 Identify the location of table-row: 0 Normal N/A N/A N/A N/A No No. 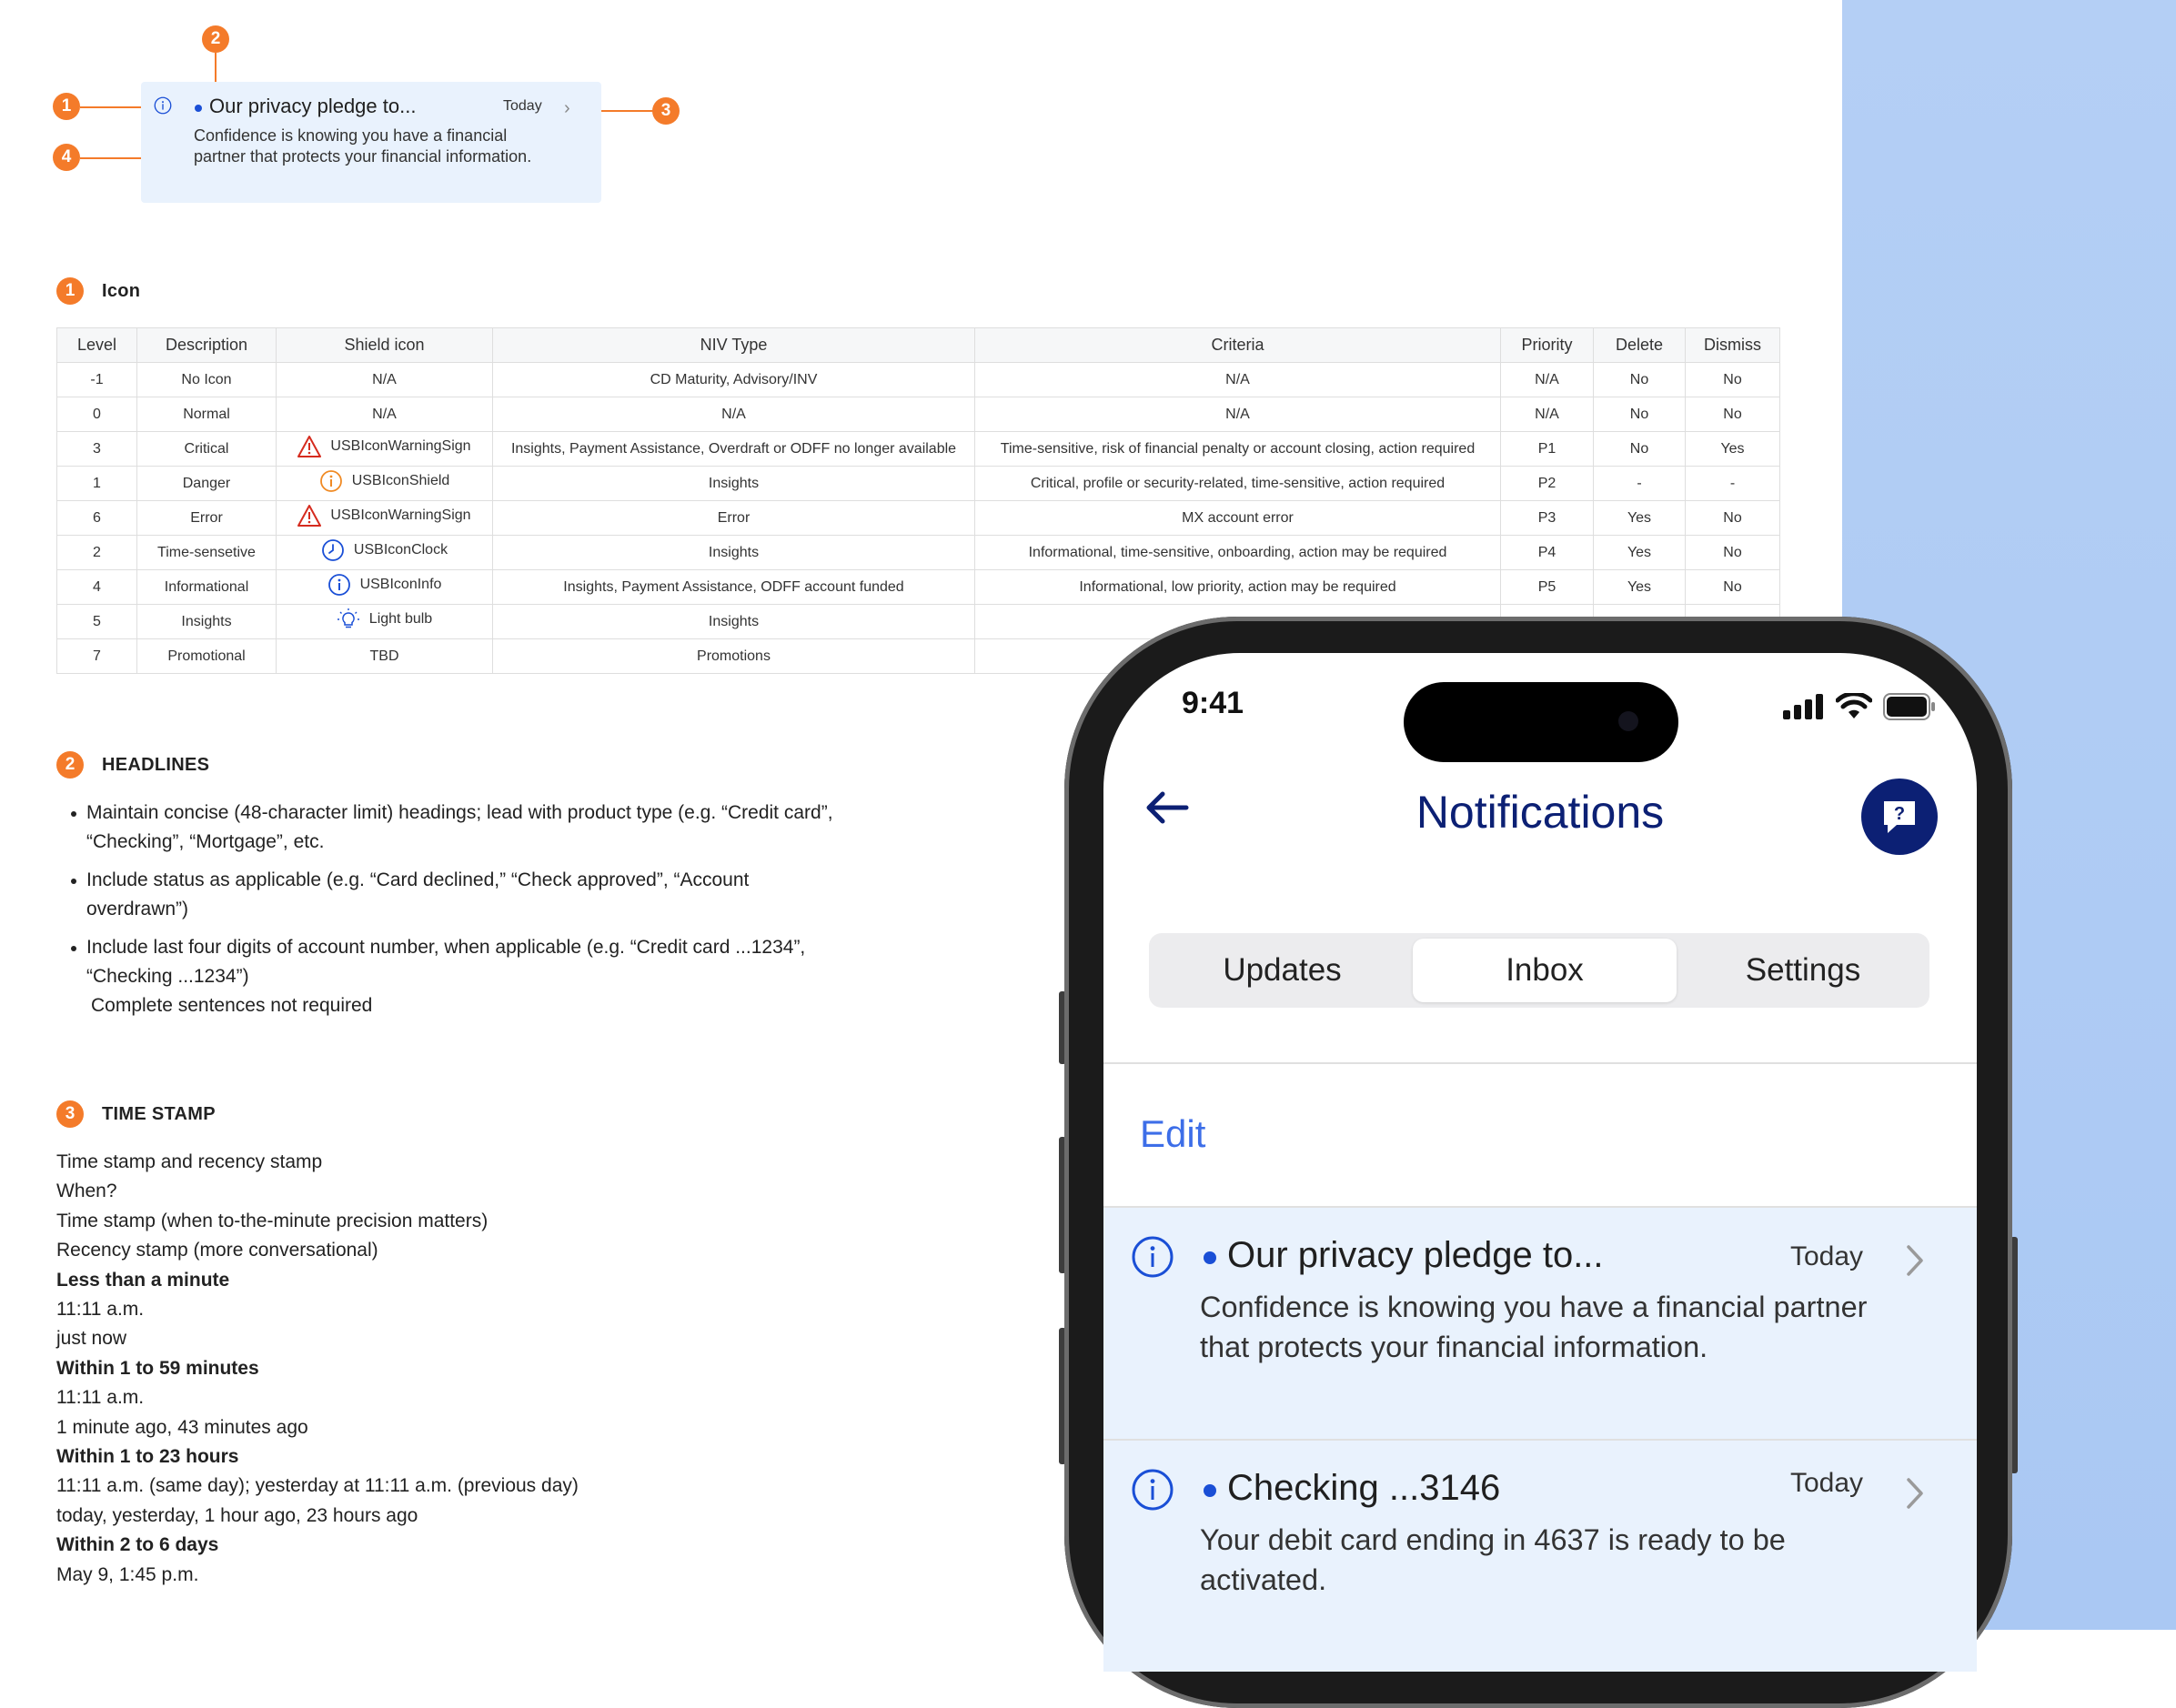
(918, 414).